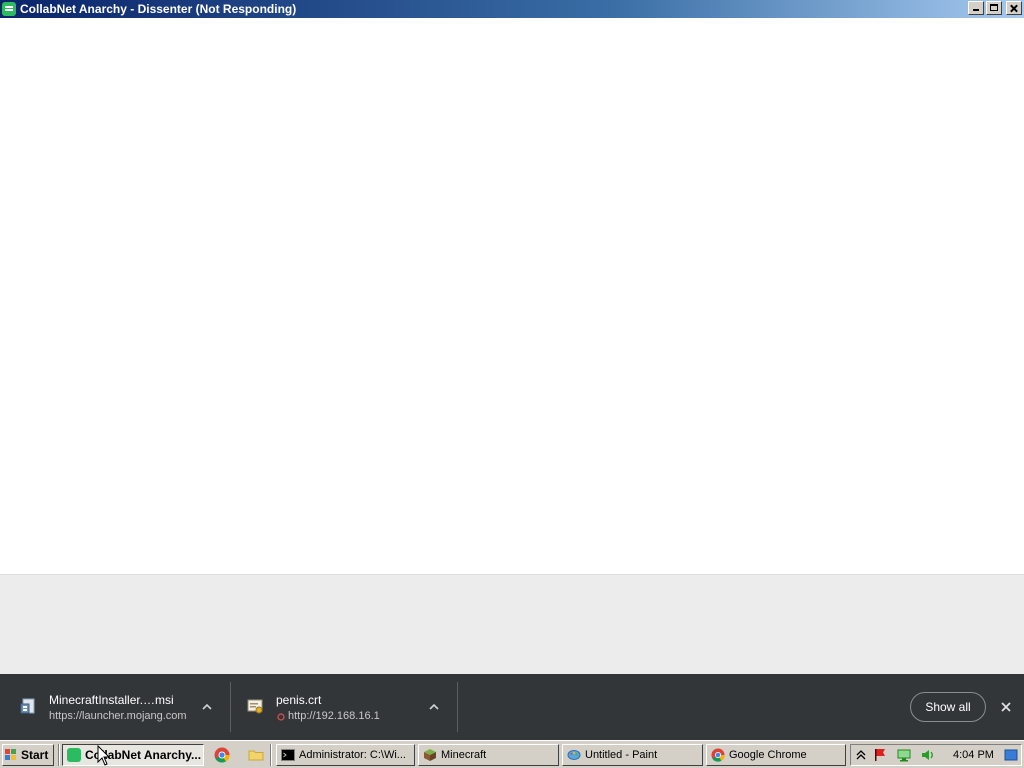 The image size is (1024, 768). What do you see at coordinates (1014, 8) in the screenshot?
I see `close-window-button` at bounding box center [1014, 8].